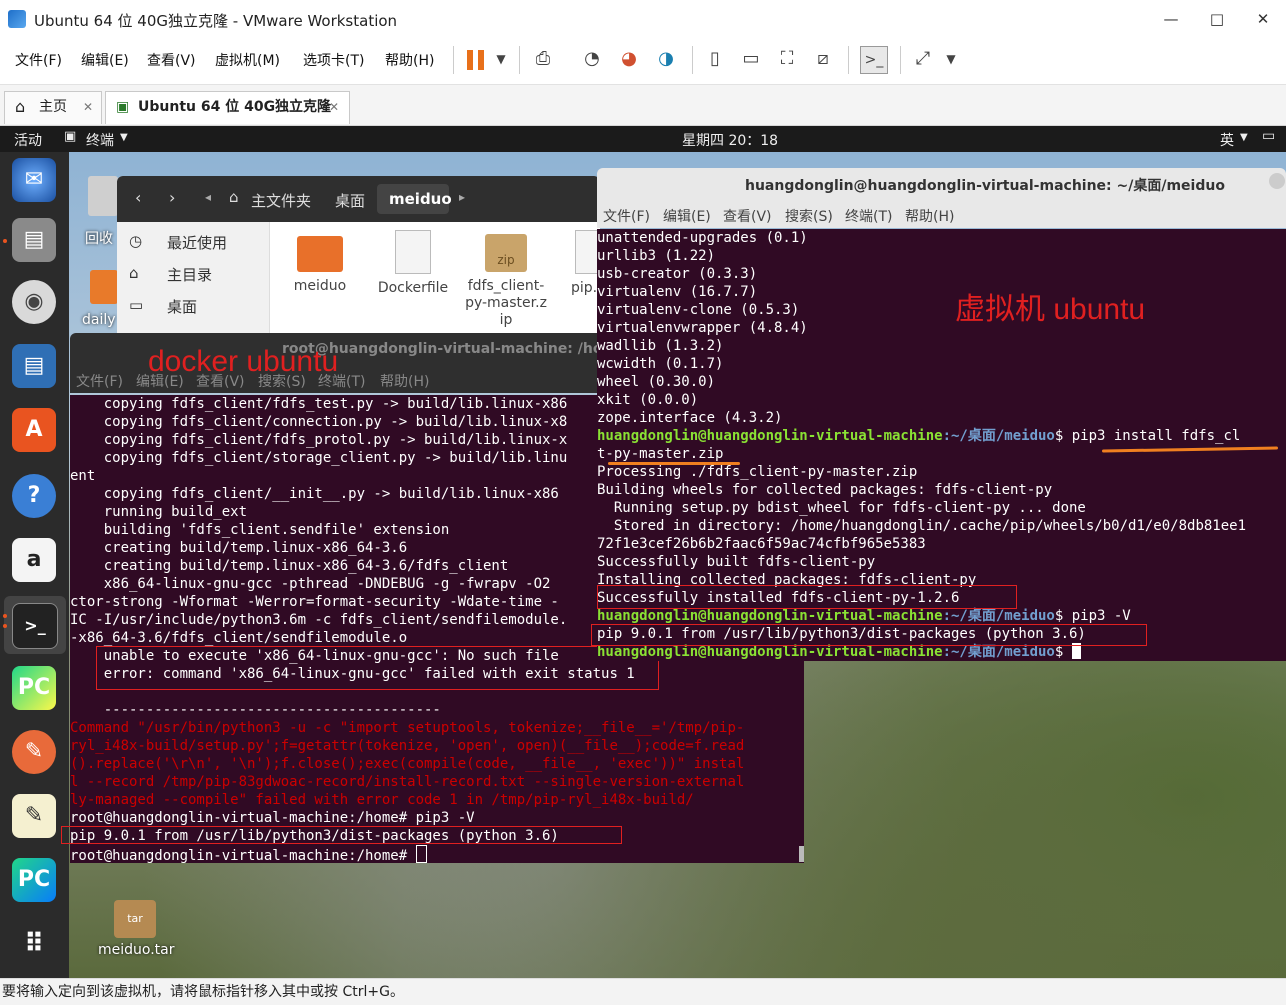 The height and width of the screenshot is (1005, 1286). I want to click on trash-icon, so click(103, 196).